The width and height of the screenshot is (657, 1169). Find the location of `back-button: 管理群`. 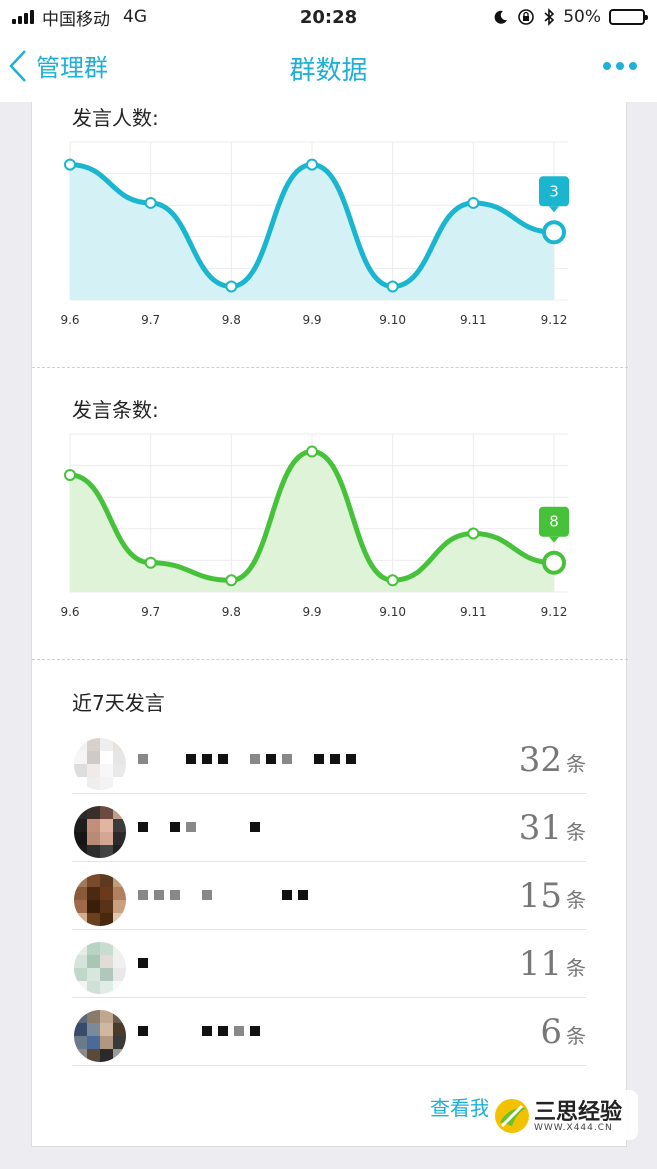

back-button: 管理群 is located at coordinates (58, 65).